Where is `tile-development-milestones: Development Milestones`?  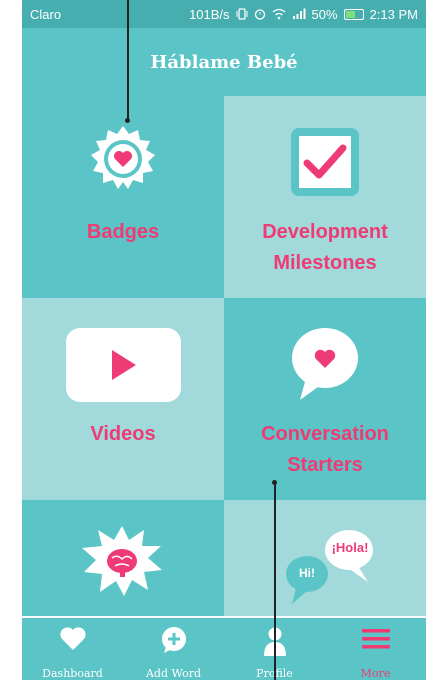 tile-development-milestones: Development Milestones is located at coordinates (325, 197).